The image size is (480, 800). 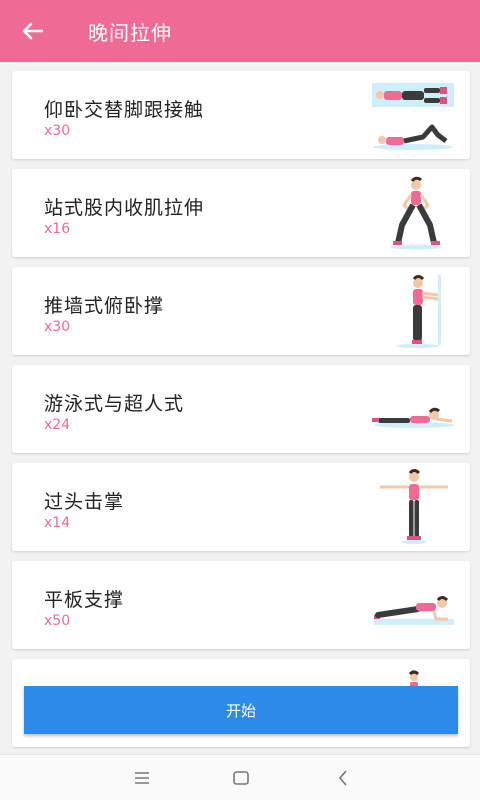 I want to click on exercise-name: 推墙式俯卧撑, so click(x=104, y=306).